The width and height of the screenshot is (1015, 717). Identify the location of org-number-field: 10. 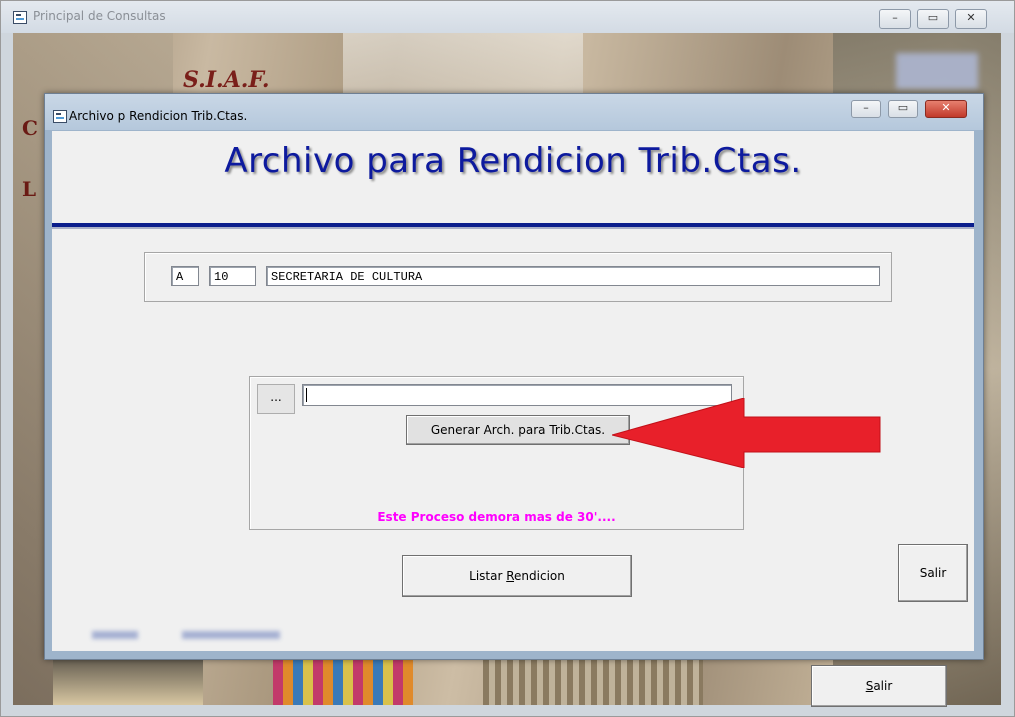
(232, 276).